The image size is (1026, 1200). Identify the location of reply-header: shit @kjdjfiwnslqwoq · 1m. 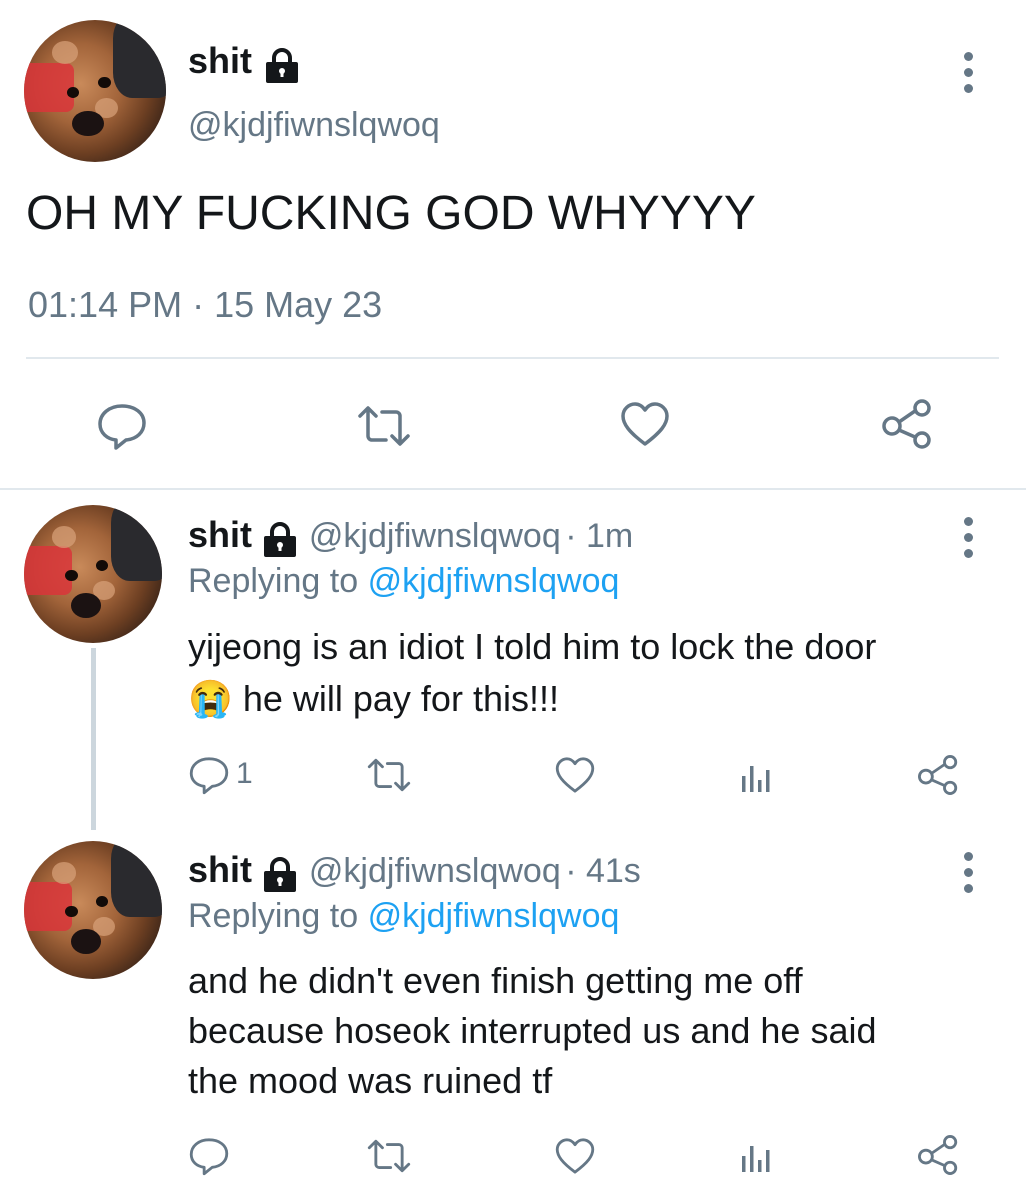
(410, 538).